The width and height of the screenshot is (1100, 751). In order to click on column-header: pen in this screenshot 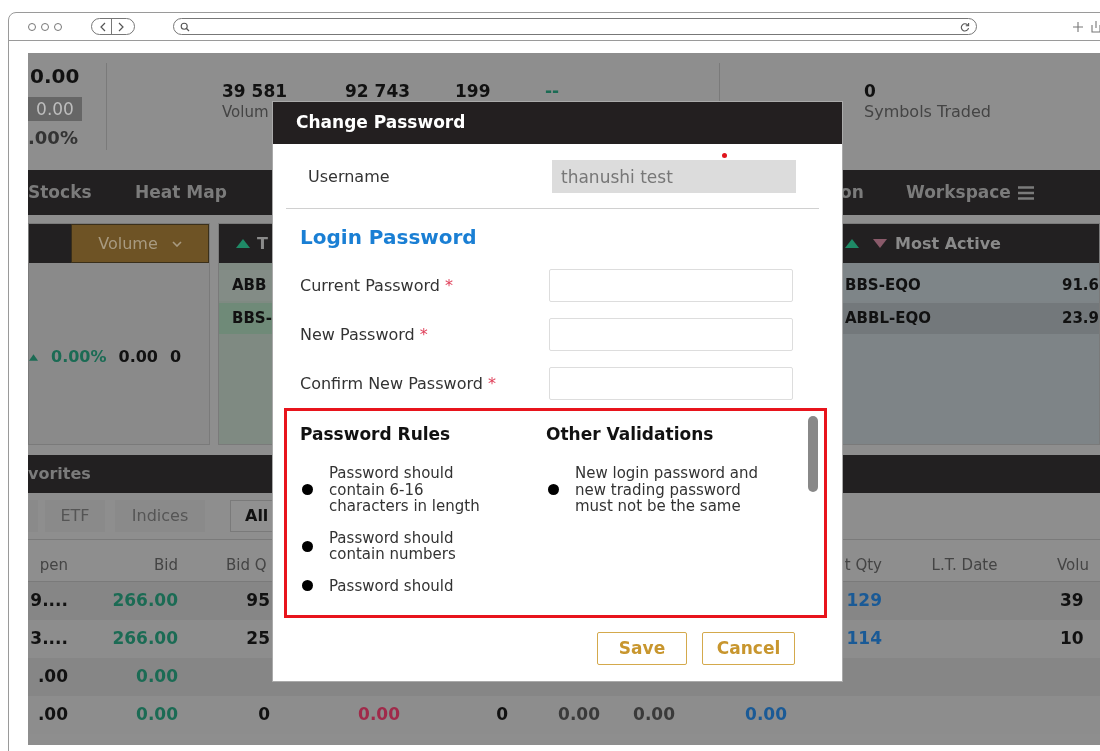, I will do `click(53, 564)`.